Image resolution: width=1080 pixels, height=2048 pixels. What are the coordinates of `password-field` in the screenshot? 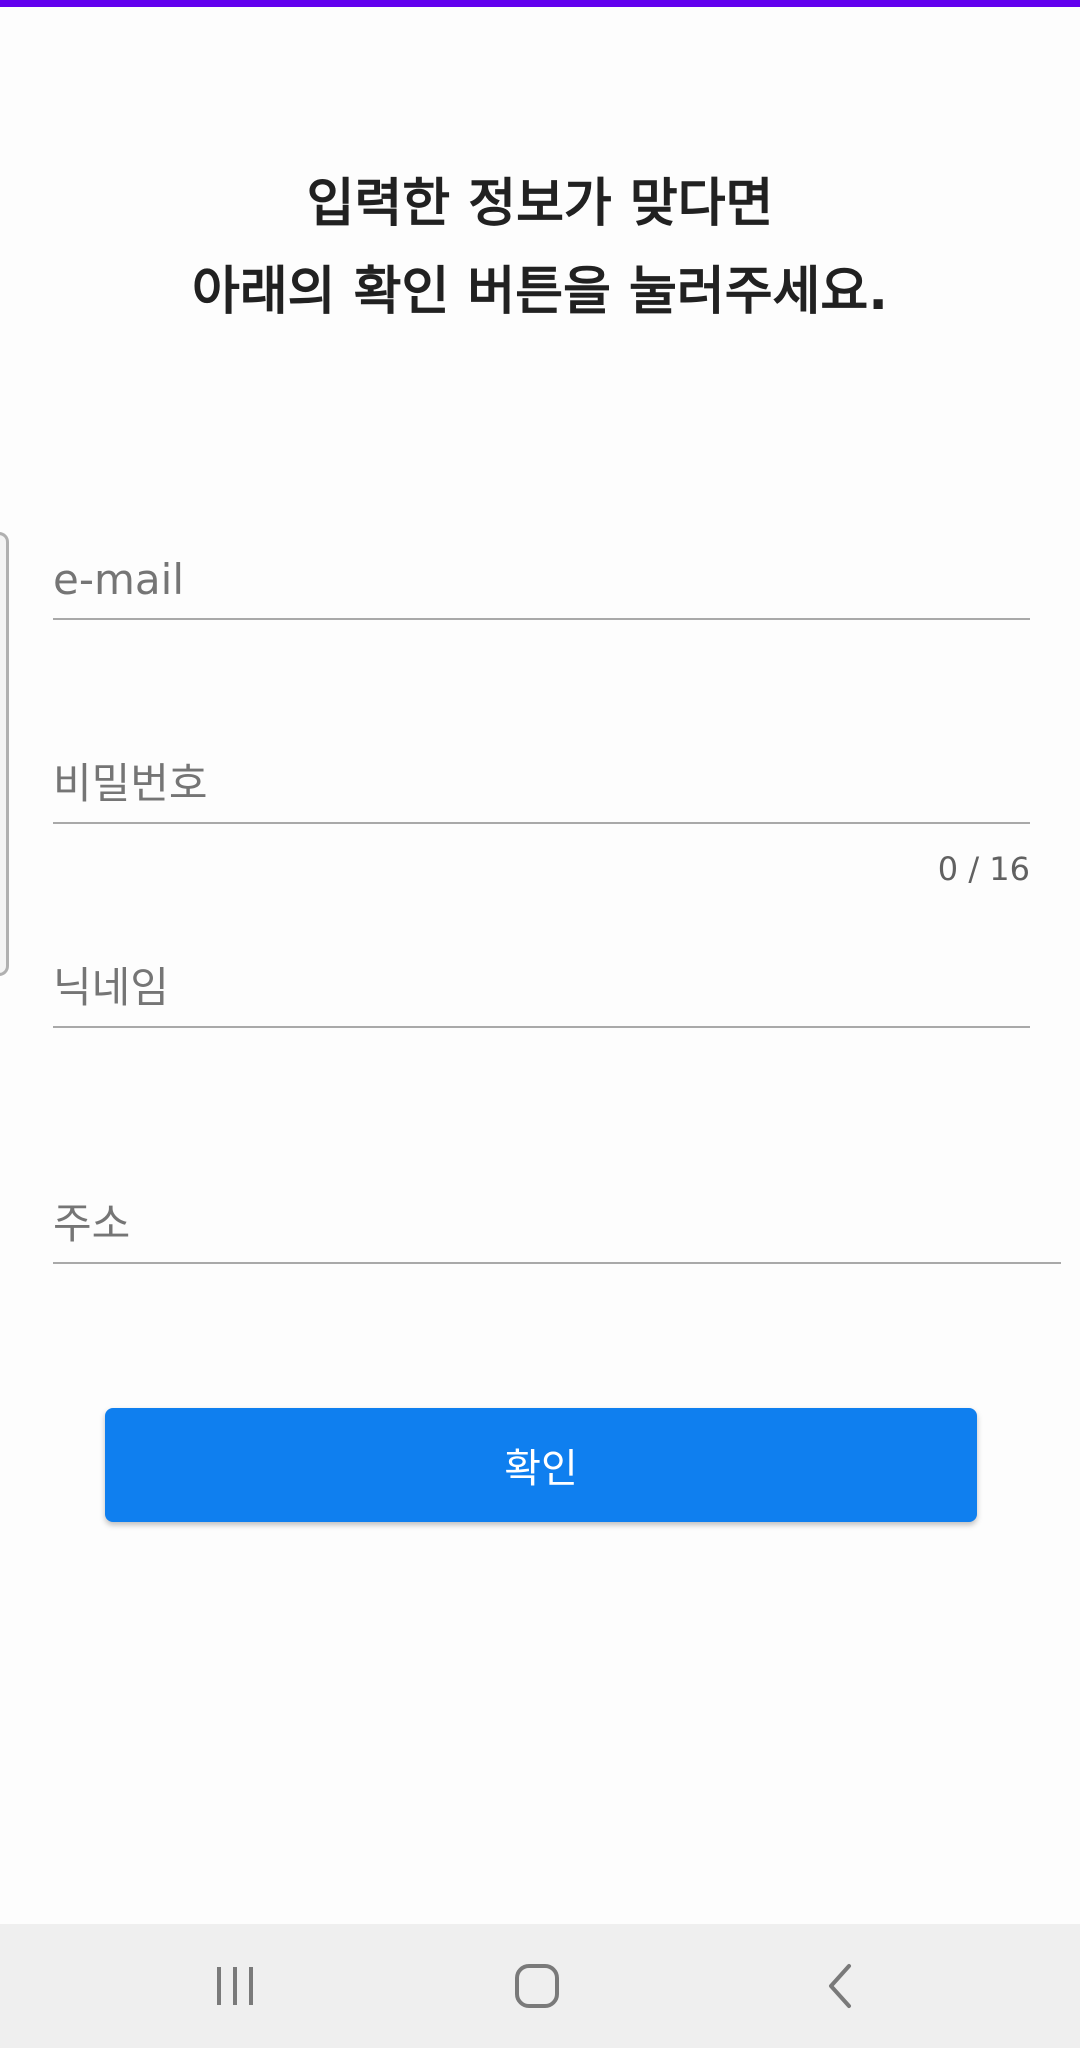 It's located at (541, 784).